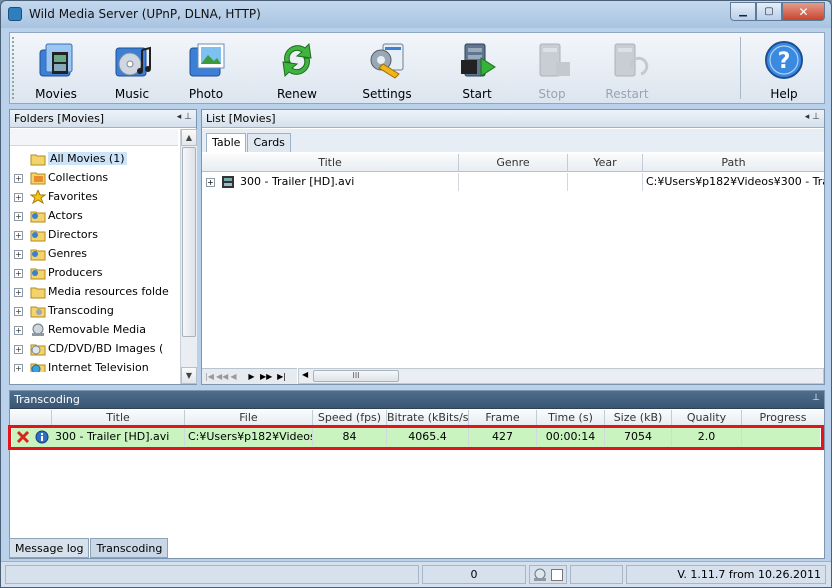 Image resolution: width=832 pixels, height=588 pixels. I want to click on next-page-icon: ▶▶, so click(266, 376).